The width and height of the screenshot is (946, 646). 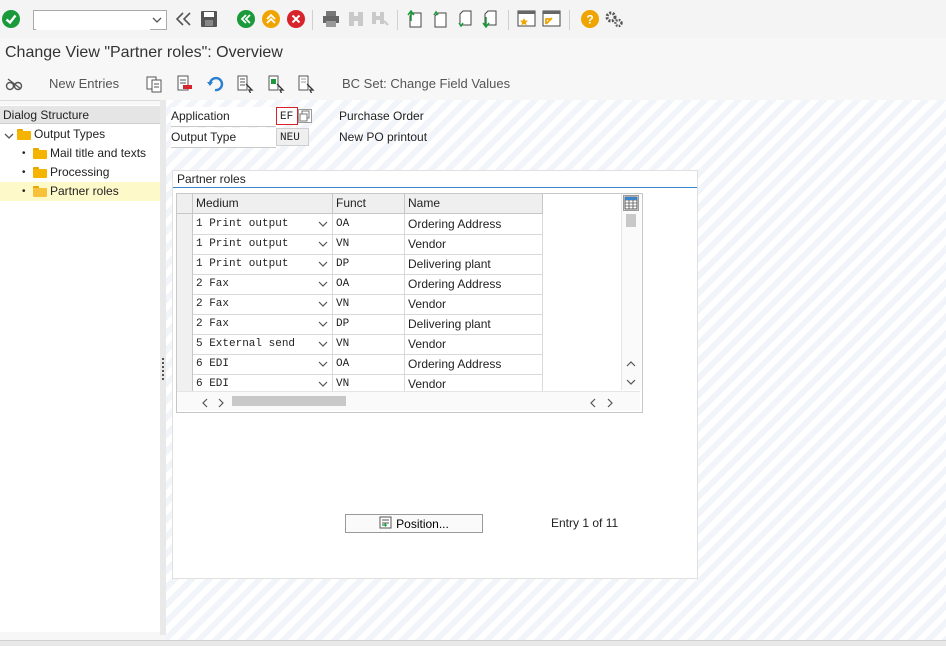 What do you see at coordinates (474, 284) in the screenshot?
I see `name-cell: Ordering Address` at bounding box center [474, 284].